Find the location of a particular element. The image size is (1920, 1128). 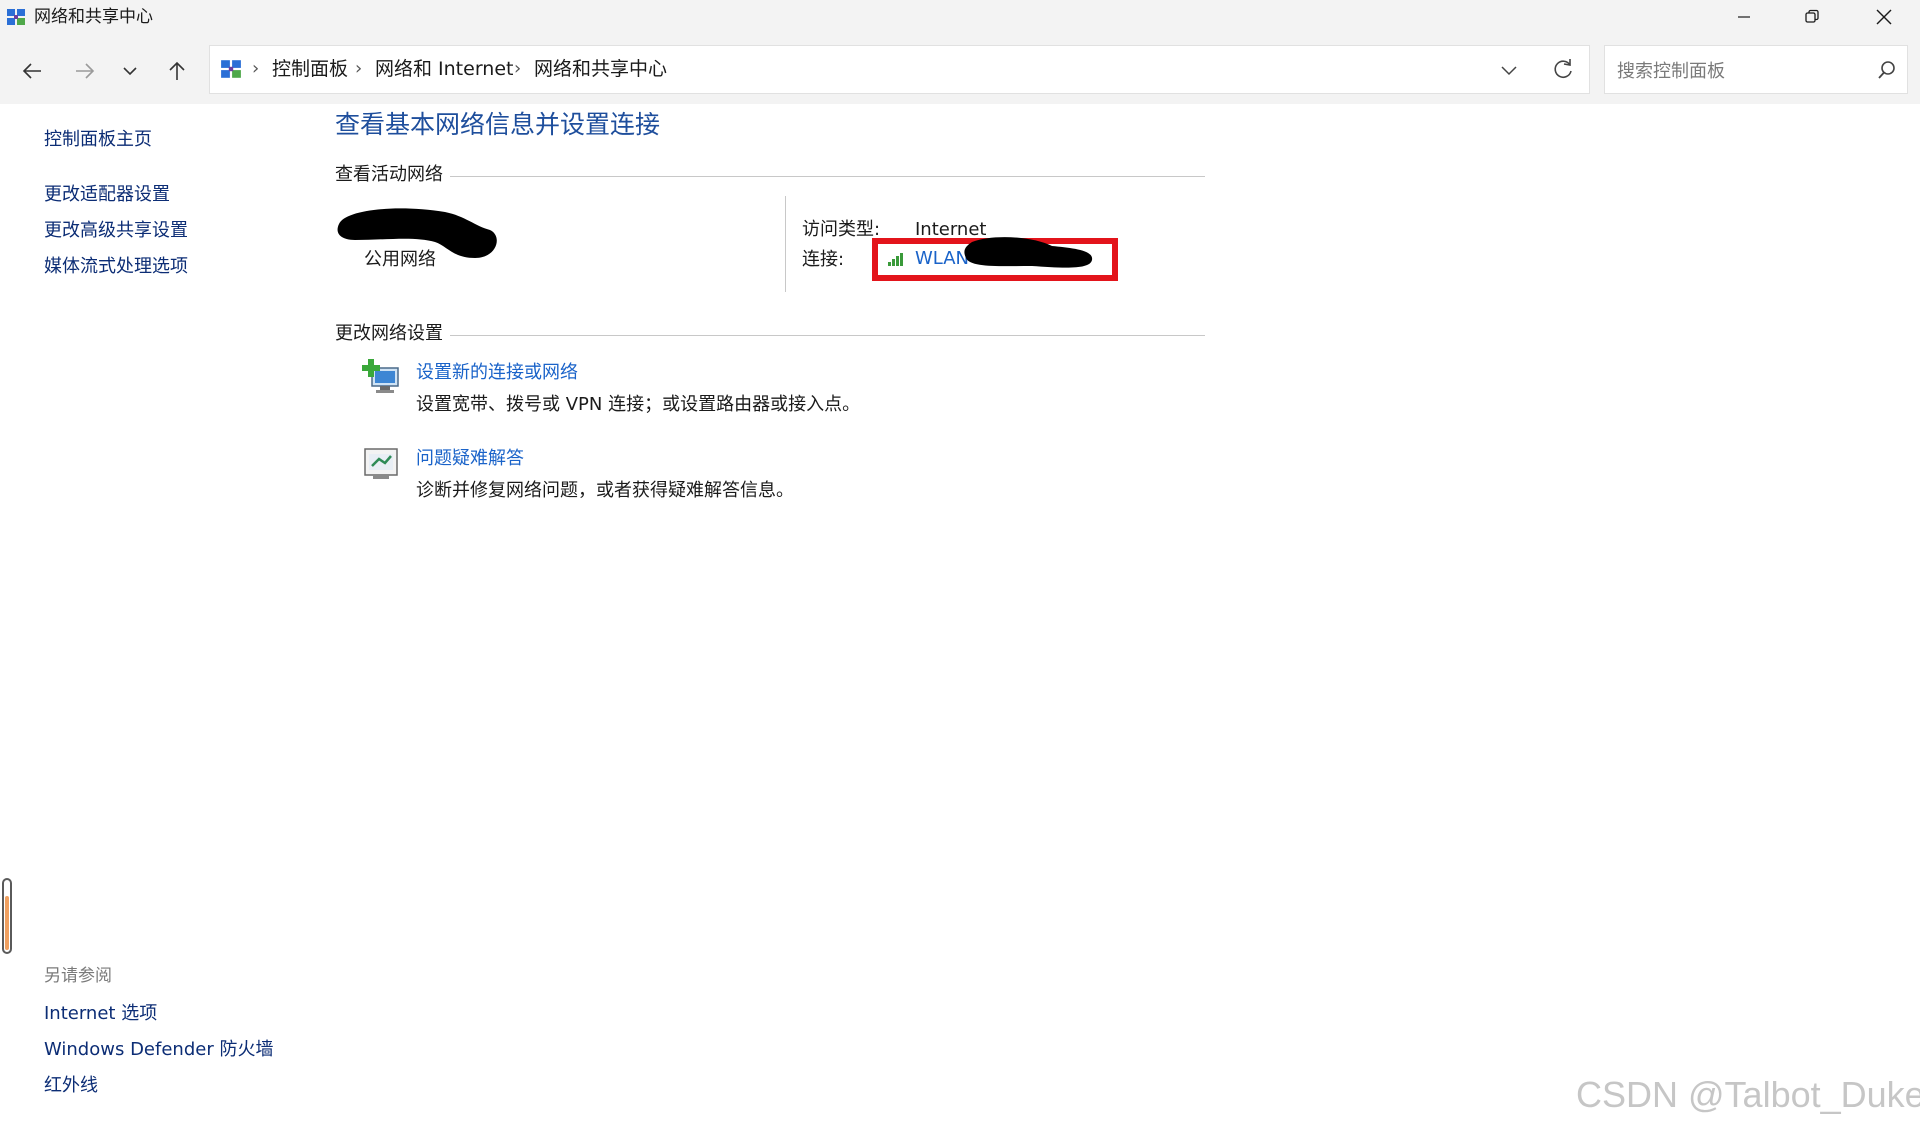

new-connection-icon is located at coordinates (382, 378).